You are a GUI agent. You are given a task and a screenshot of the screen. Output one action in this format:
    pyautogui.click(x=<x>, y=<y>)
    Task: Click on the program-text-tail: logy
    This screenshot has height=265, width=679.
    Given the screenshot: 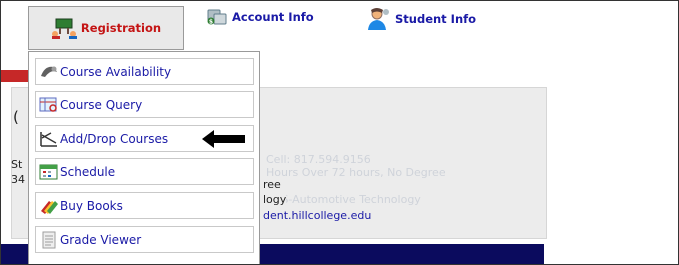 What is the action you would take?
    pyautogui.click(x=275, y=199)
    